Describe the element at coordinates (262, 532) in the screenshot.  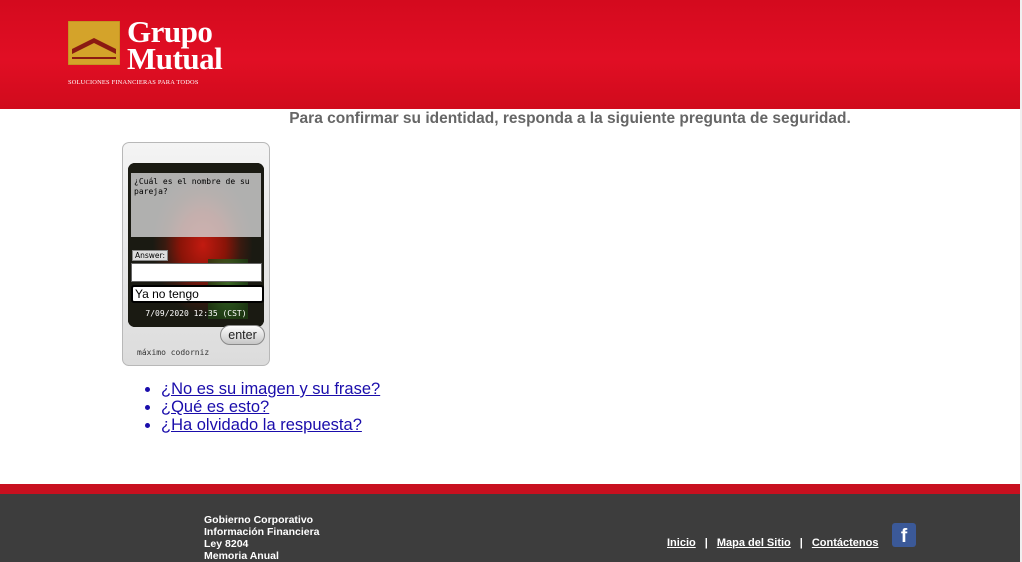
I see `footer-link-informacion: Información Financiera` at that location.